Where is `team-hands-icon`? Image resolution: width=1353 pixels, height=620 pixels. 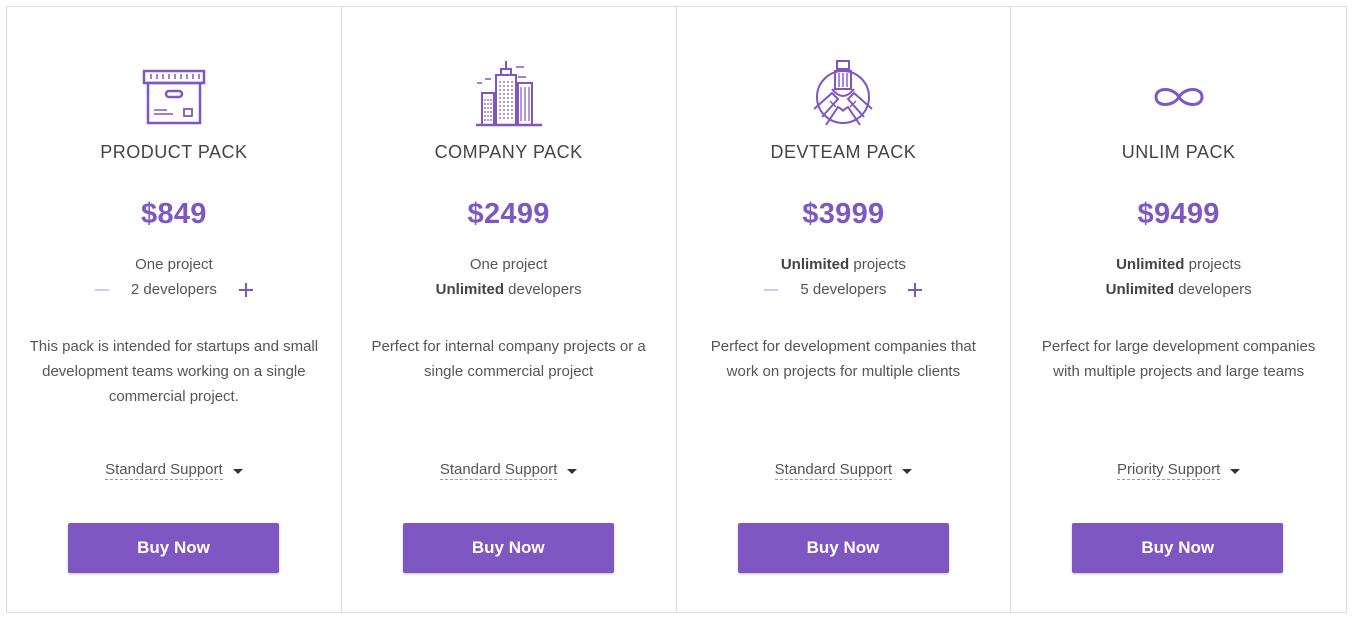 team-hands-icon is located at coordinates (843, 94).